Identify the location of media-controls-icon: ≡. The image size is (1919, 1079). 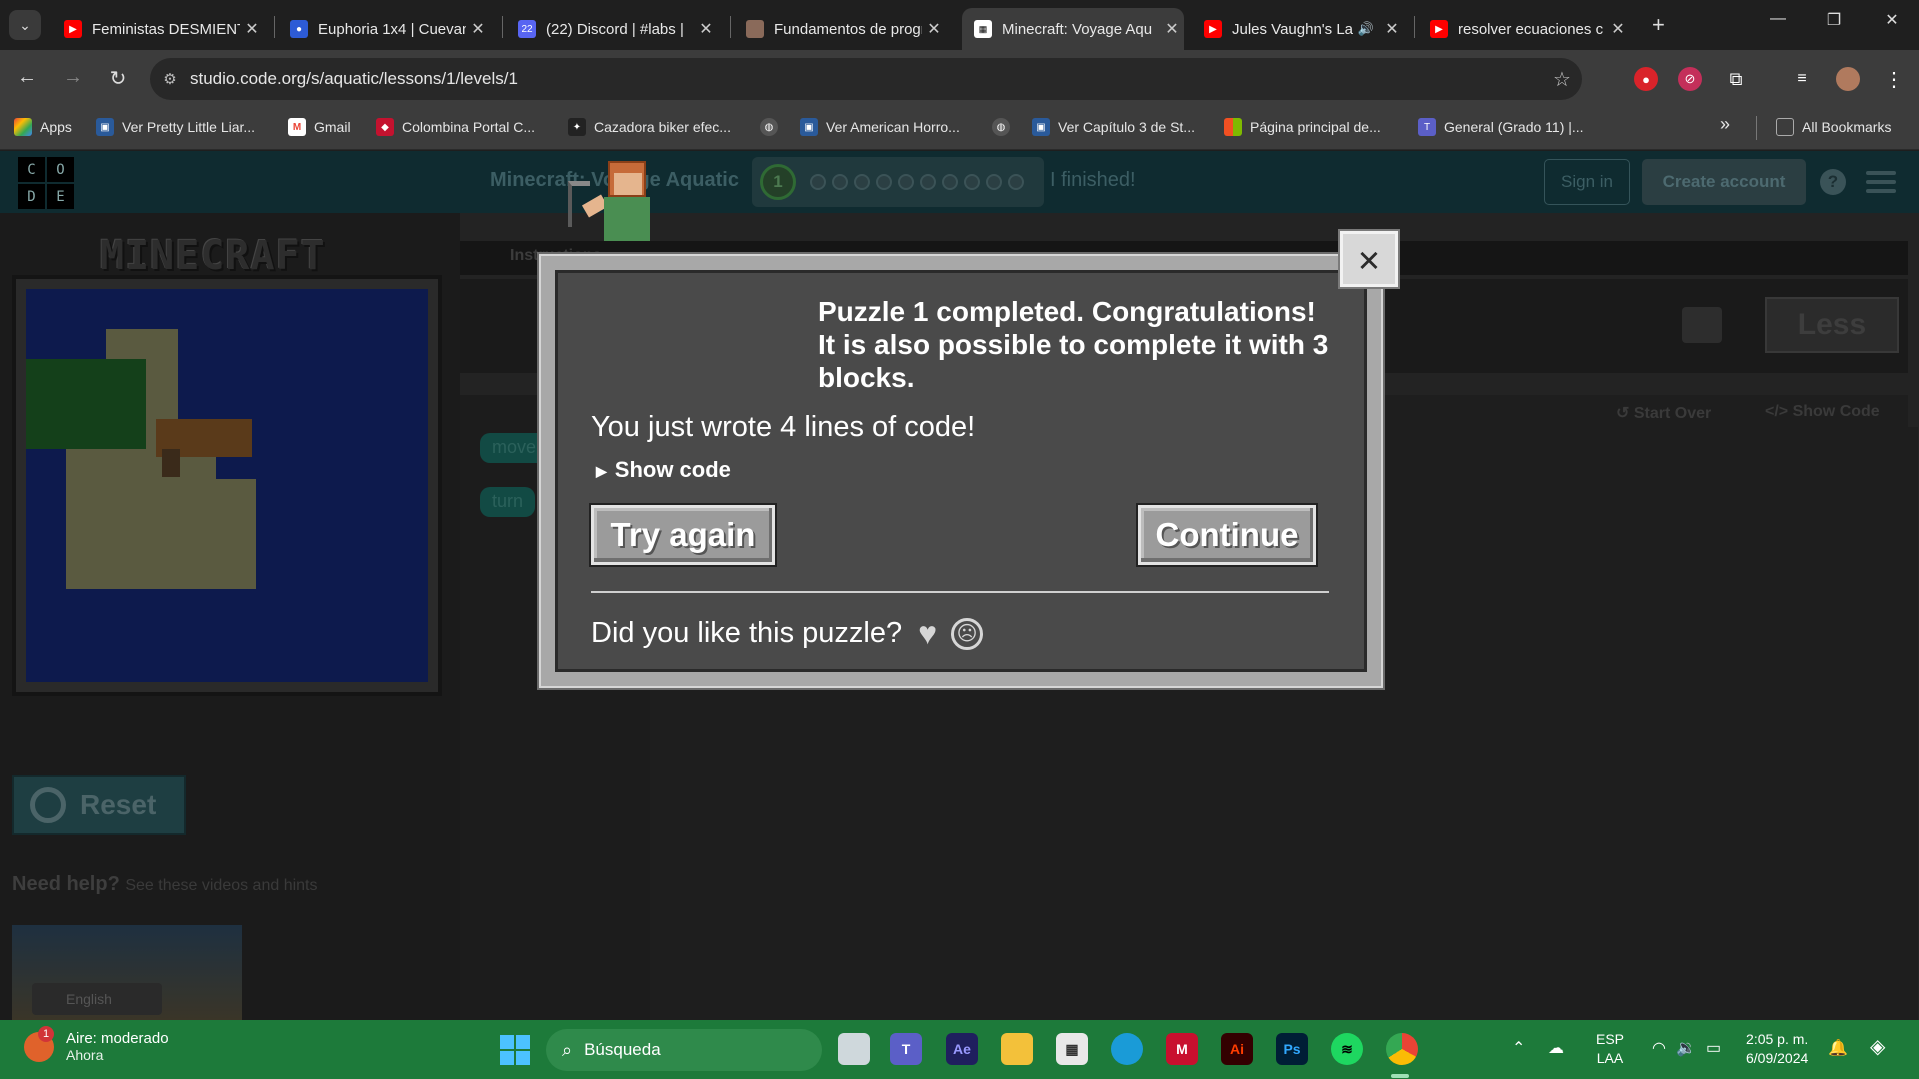
(1802, 79).